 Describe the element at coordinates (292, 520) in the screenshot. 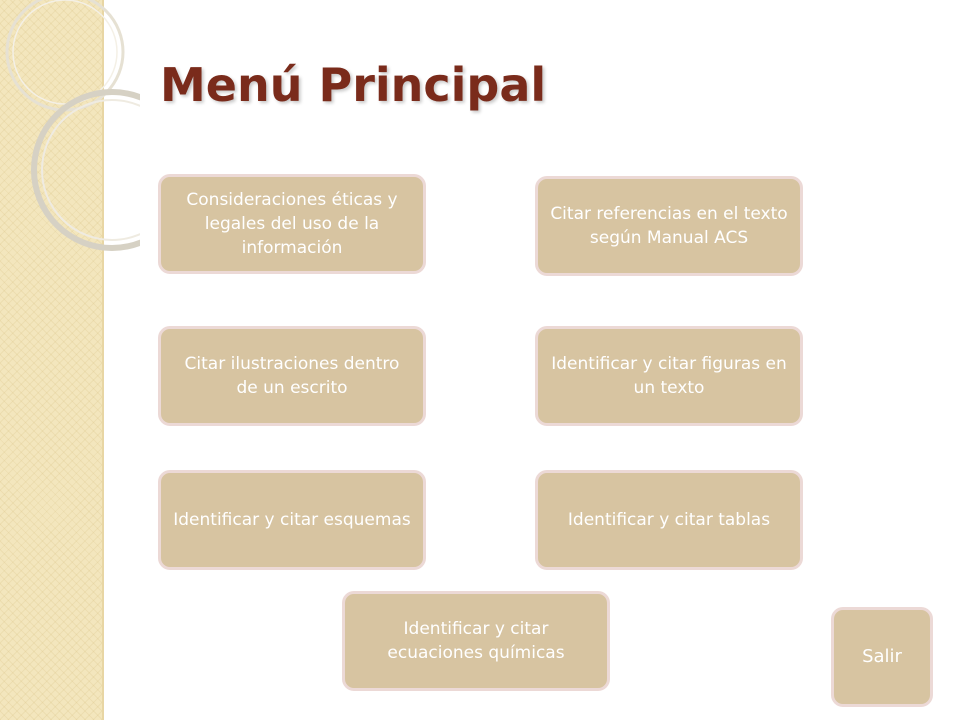

I see `menu-button-identificar-esquemas: Identificar y citar esquemas` at that location.